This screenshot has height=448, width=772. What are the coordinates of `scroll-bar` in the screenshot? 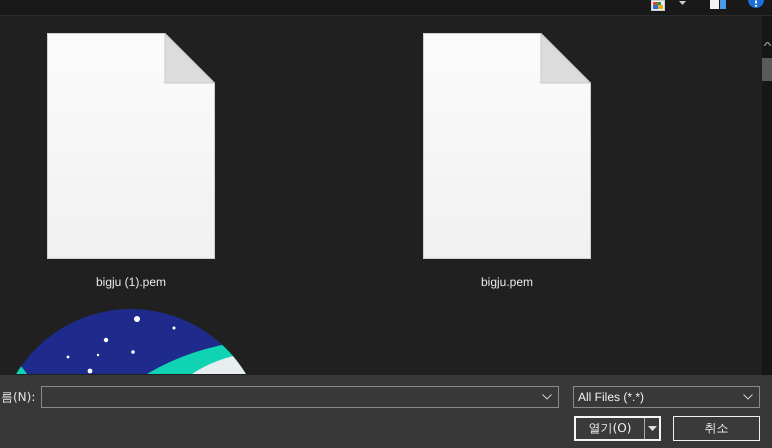 It's located at (767, 195).